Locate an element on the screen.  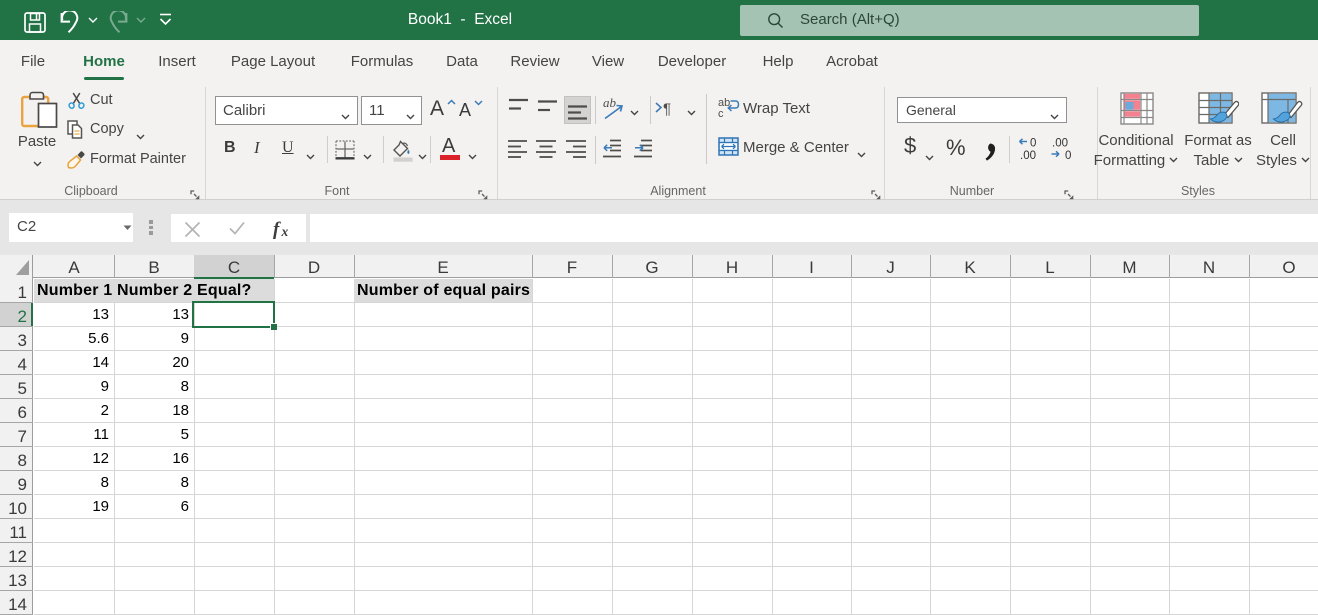
svg-text: c is located at coordinates (721, 113).